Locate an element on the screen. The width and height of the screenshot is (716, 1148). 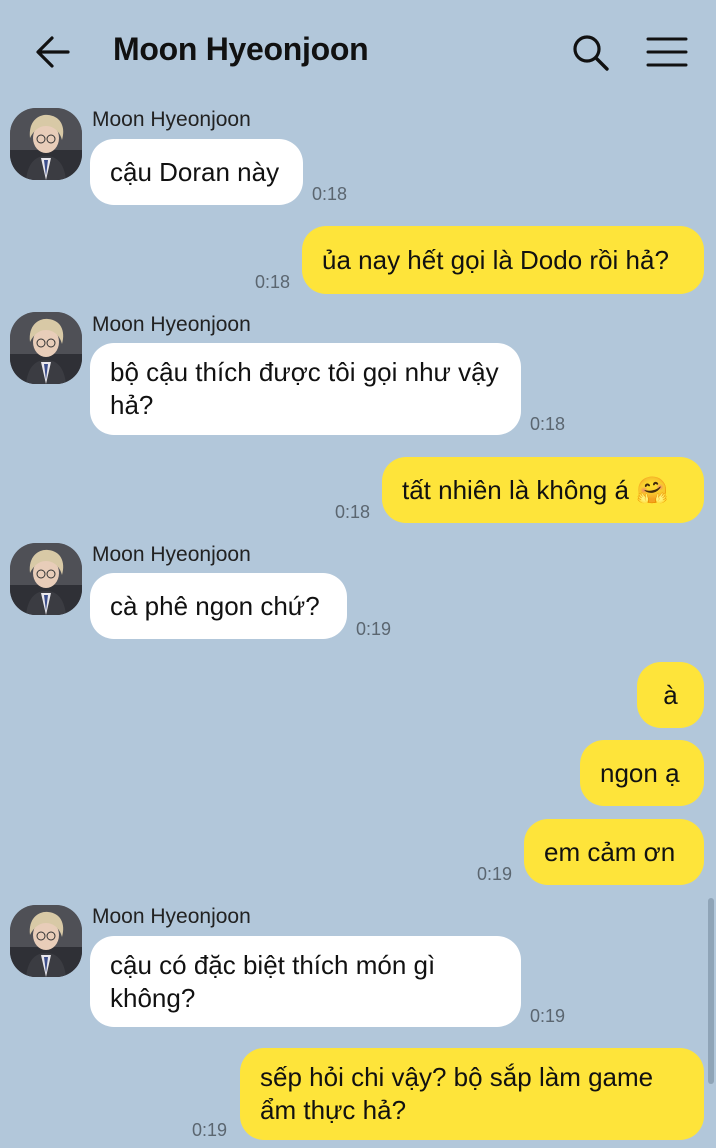
chat-header: Moon Hyeonjoon is located at coordinates (358, 50).